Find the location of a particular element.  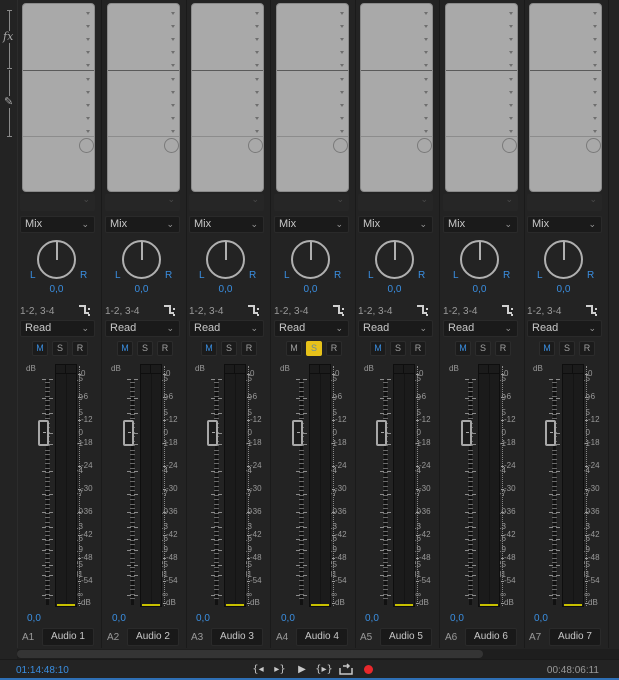

track-name-field: Audio 4 is located at coordinates (322, 637).